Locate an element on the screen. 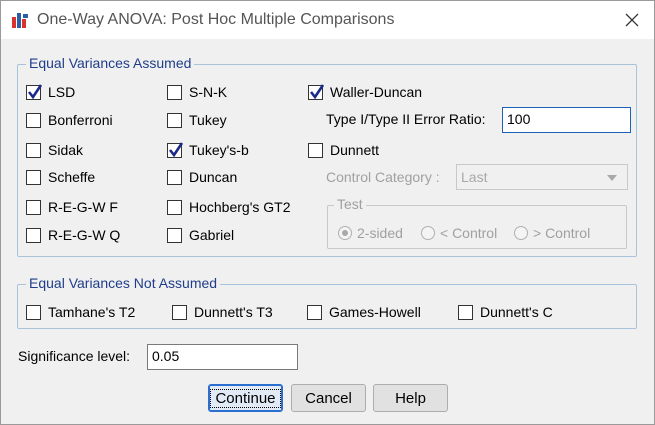 The height and width of the screenshot is (425, 655). error-ratio-label: Type I/Type II Error Ratio: is located at coordinates (406, 119).